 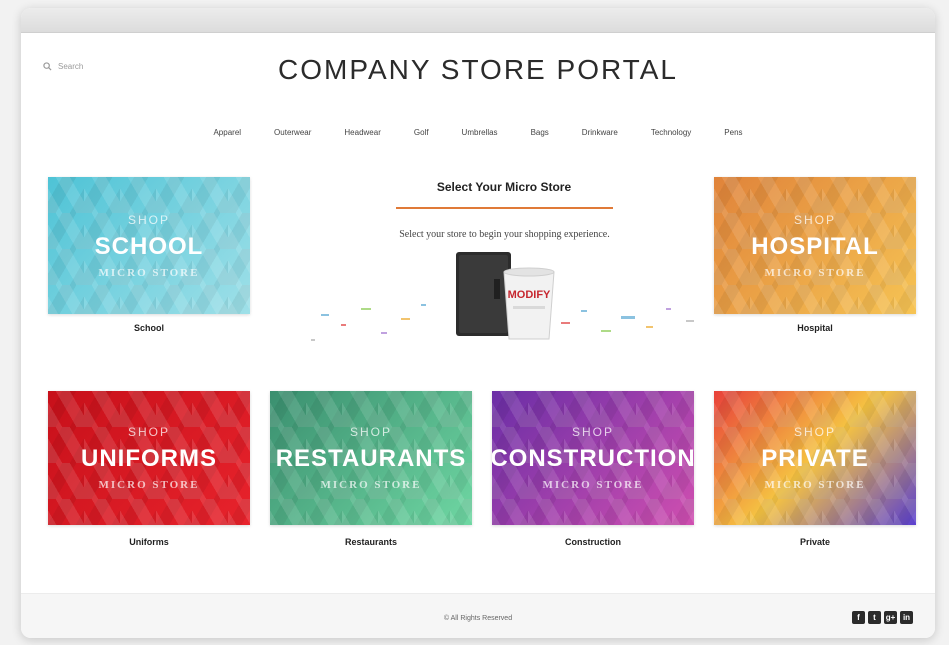 I want to click on store-card-restaurants: SHOP RESTAURANTS MICRO STORE Restaurants, so click(x=371, y=469).